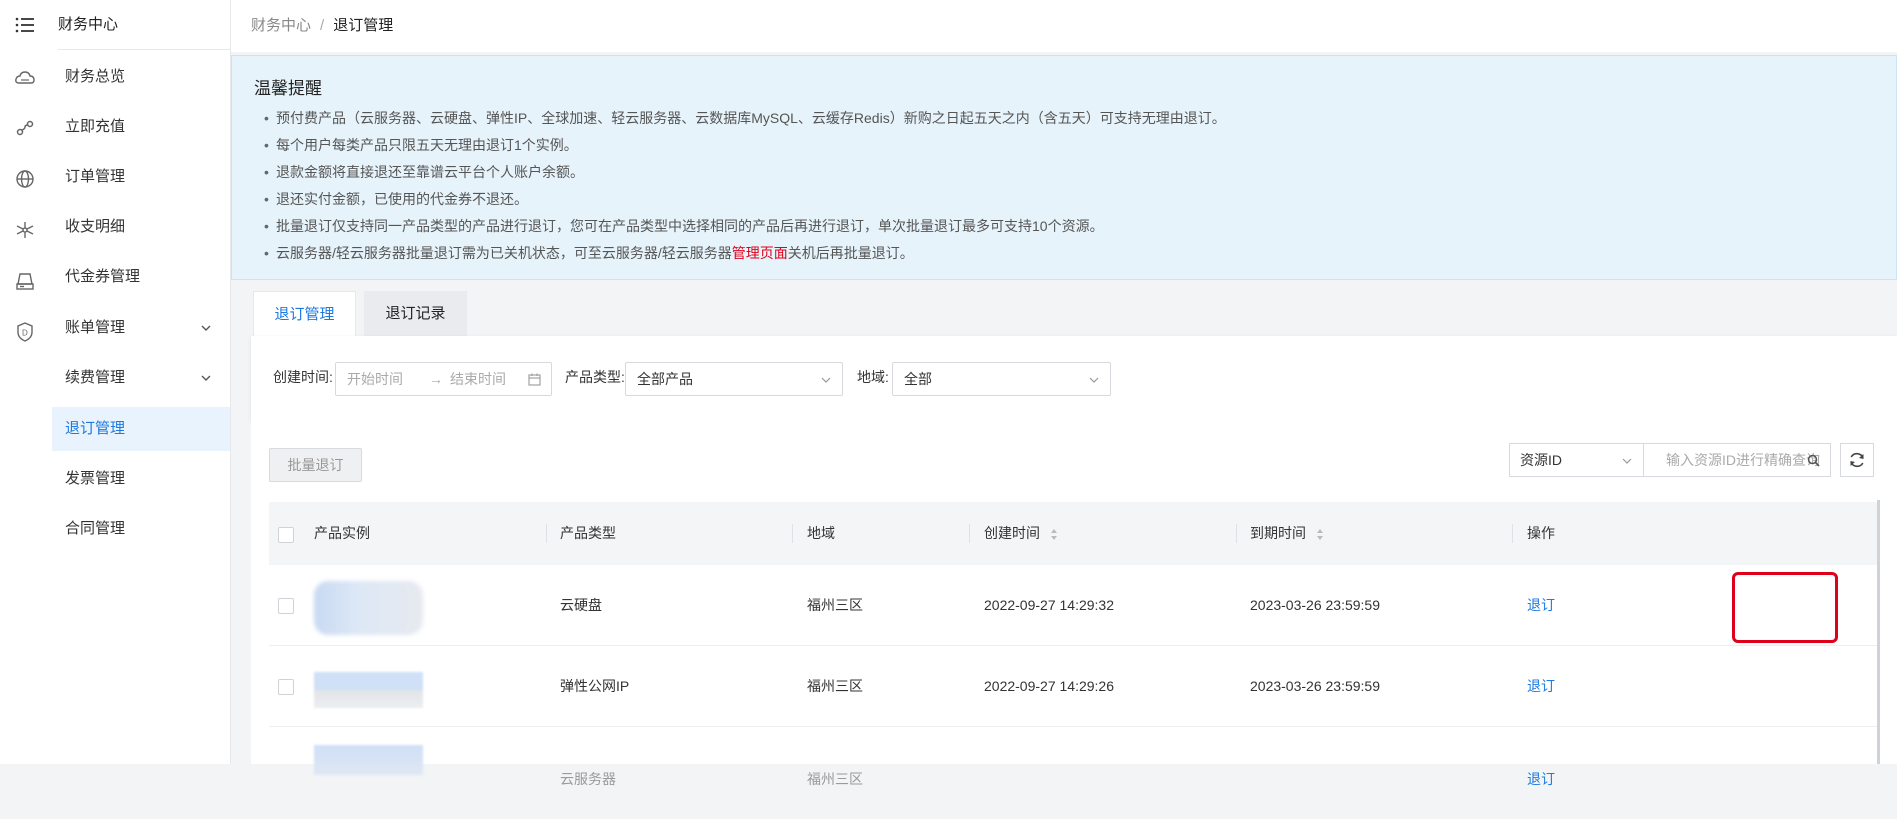 This screenshot has width=1897, height=819. Describe the element at coordinates (534, 379) in the screenshot. I see `calendar-icon` at that location.